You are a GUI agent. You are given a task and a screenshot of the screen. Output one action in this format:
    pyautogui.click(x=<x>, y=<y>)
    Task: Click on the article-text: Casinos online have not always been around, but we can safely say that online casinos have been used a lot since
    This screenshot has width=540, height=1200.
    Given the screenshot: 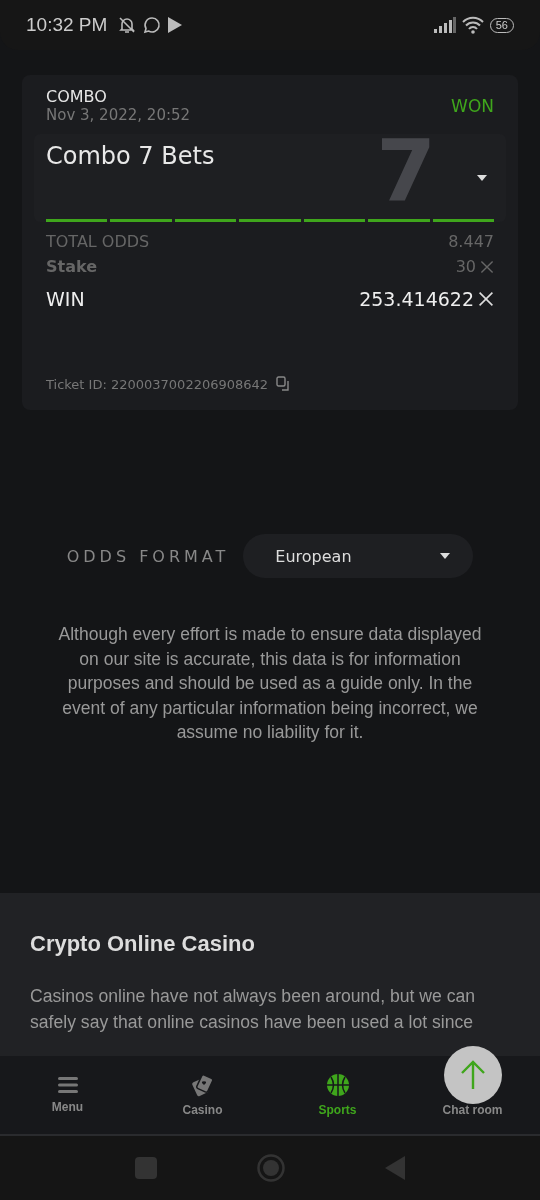 What is the action you would take?
    pyautogui.click(x=253, y=1009)
    